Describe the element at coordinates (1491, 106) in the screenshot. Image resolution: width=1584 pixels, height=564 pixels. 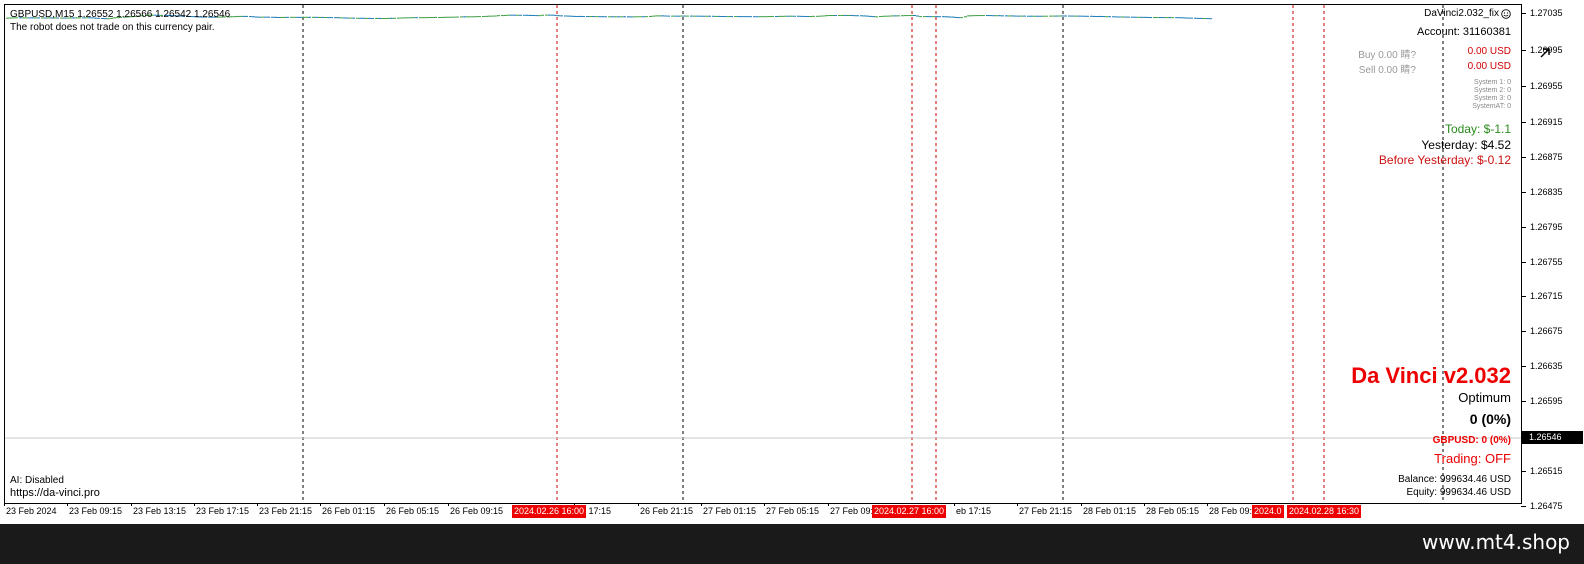
I see `system-at-status: SystemAT: 0` at that location.